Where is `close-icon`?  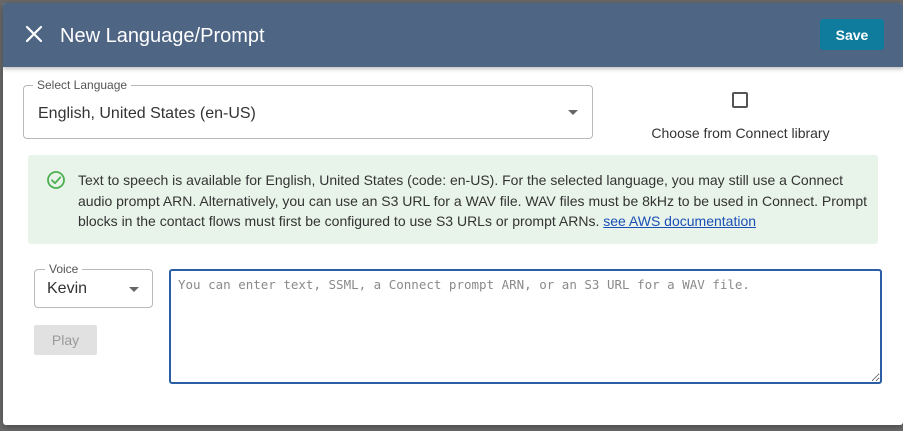
close-icon is located at coordinates (34, 34).